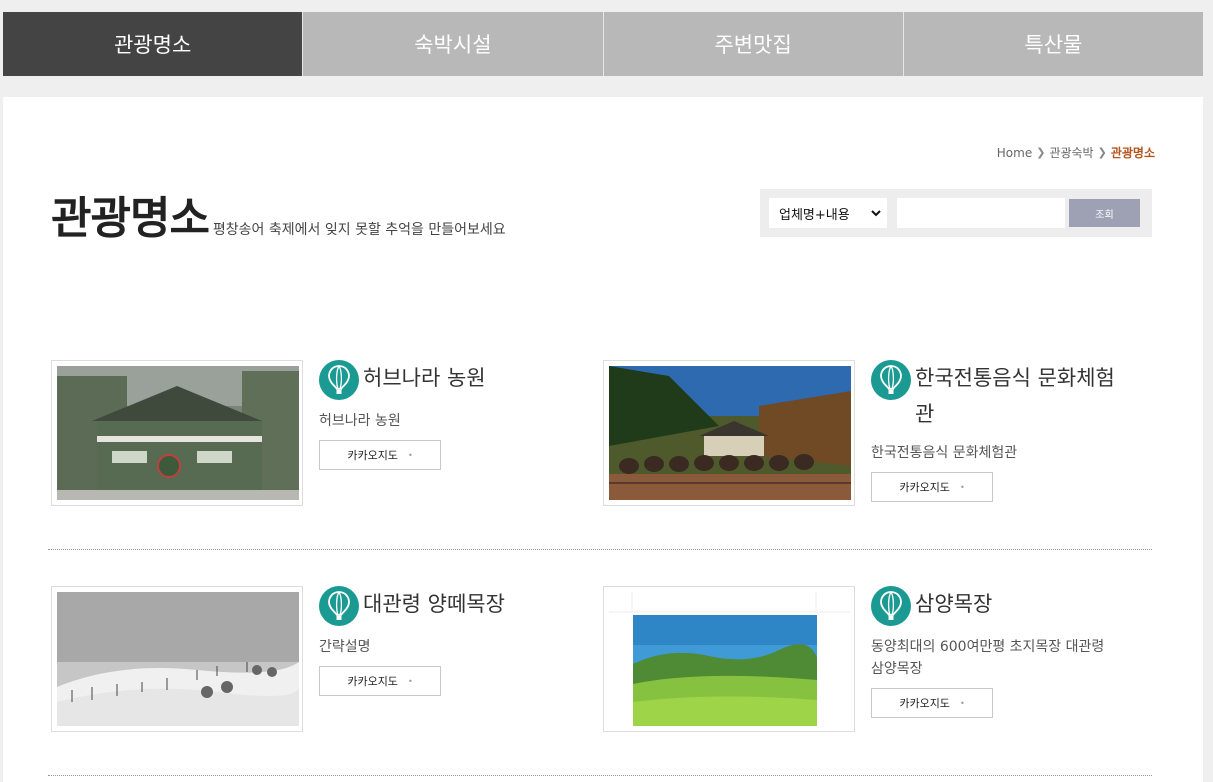 This screenshot has width=1213, height=782. What do you see at coordinates (953, 604) in the screenshot?
I see `place-name: 삼양목장` at bounding box center [953, 604].